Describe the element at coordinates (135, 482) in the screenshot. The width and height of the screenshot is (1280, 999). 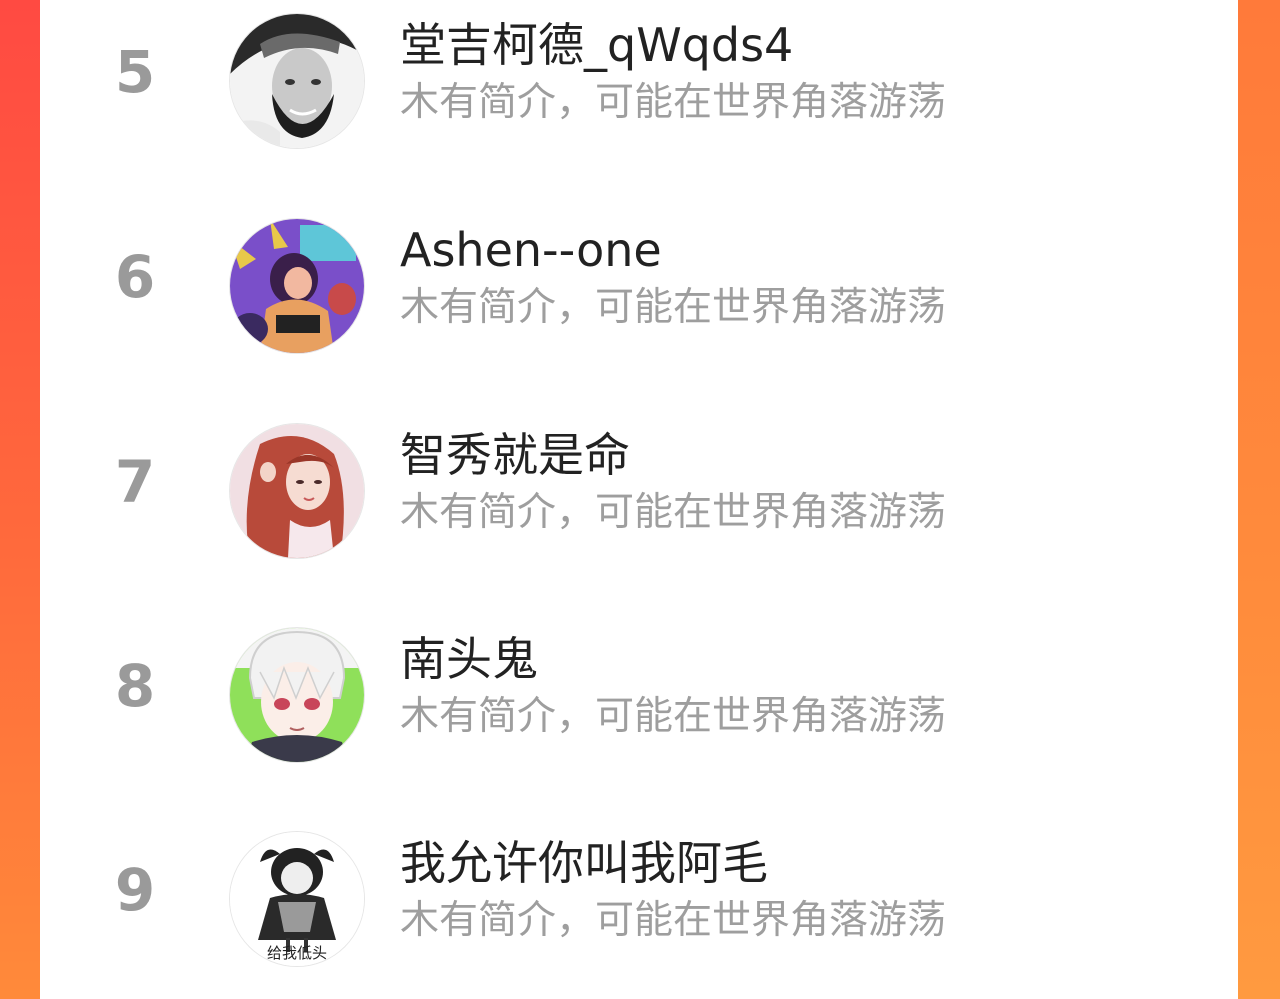
I see `rank-number: 7` at that location.